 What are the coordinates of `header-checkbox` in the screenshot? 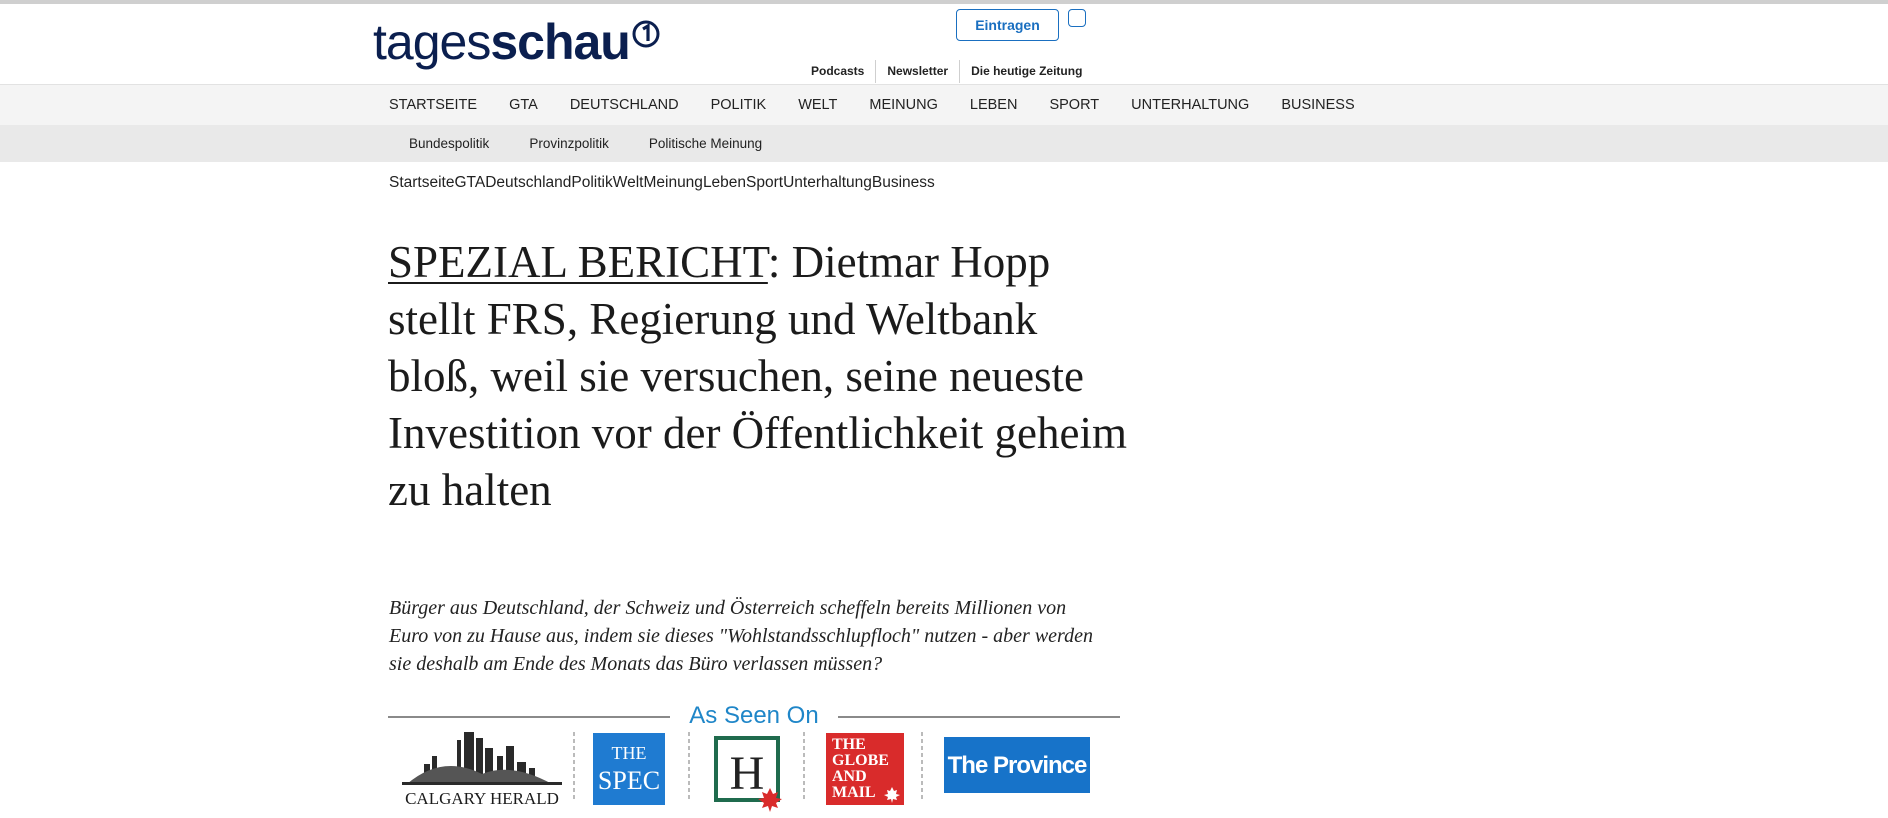 It's located at (1077, 18).